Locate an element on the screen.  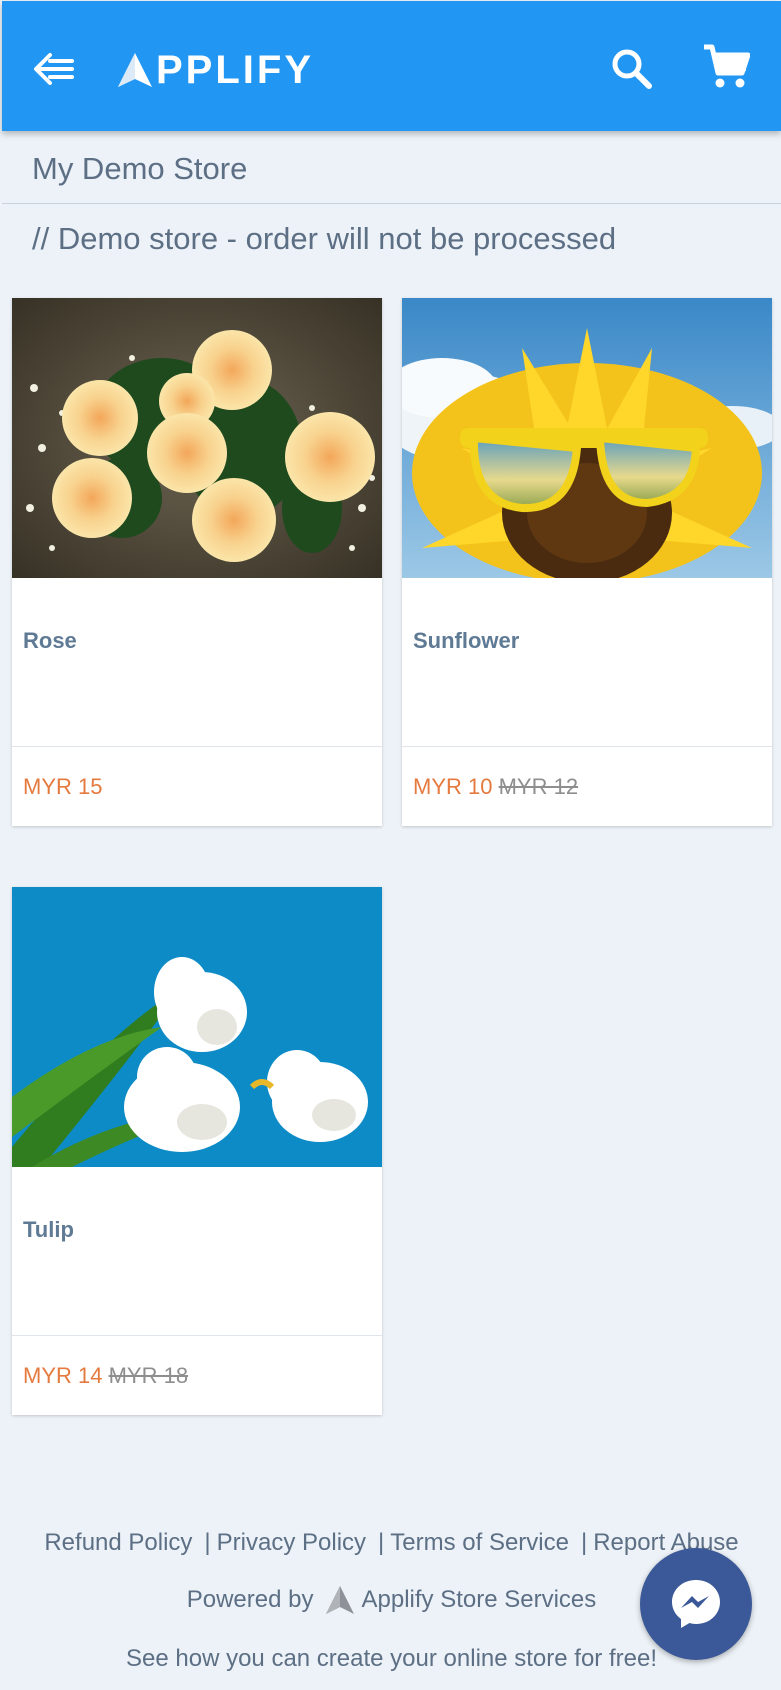
search-button is located at coordinates (632, 69).